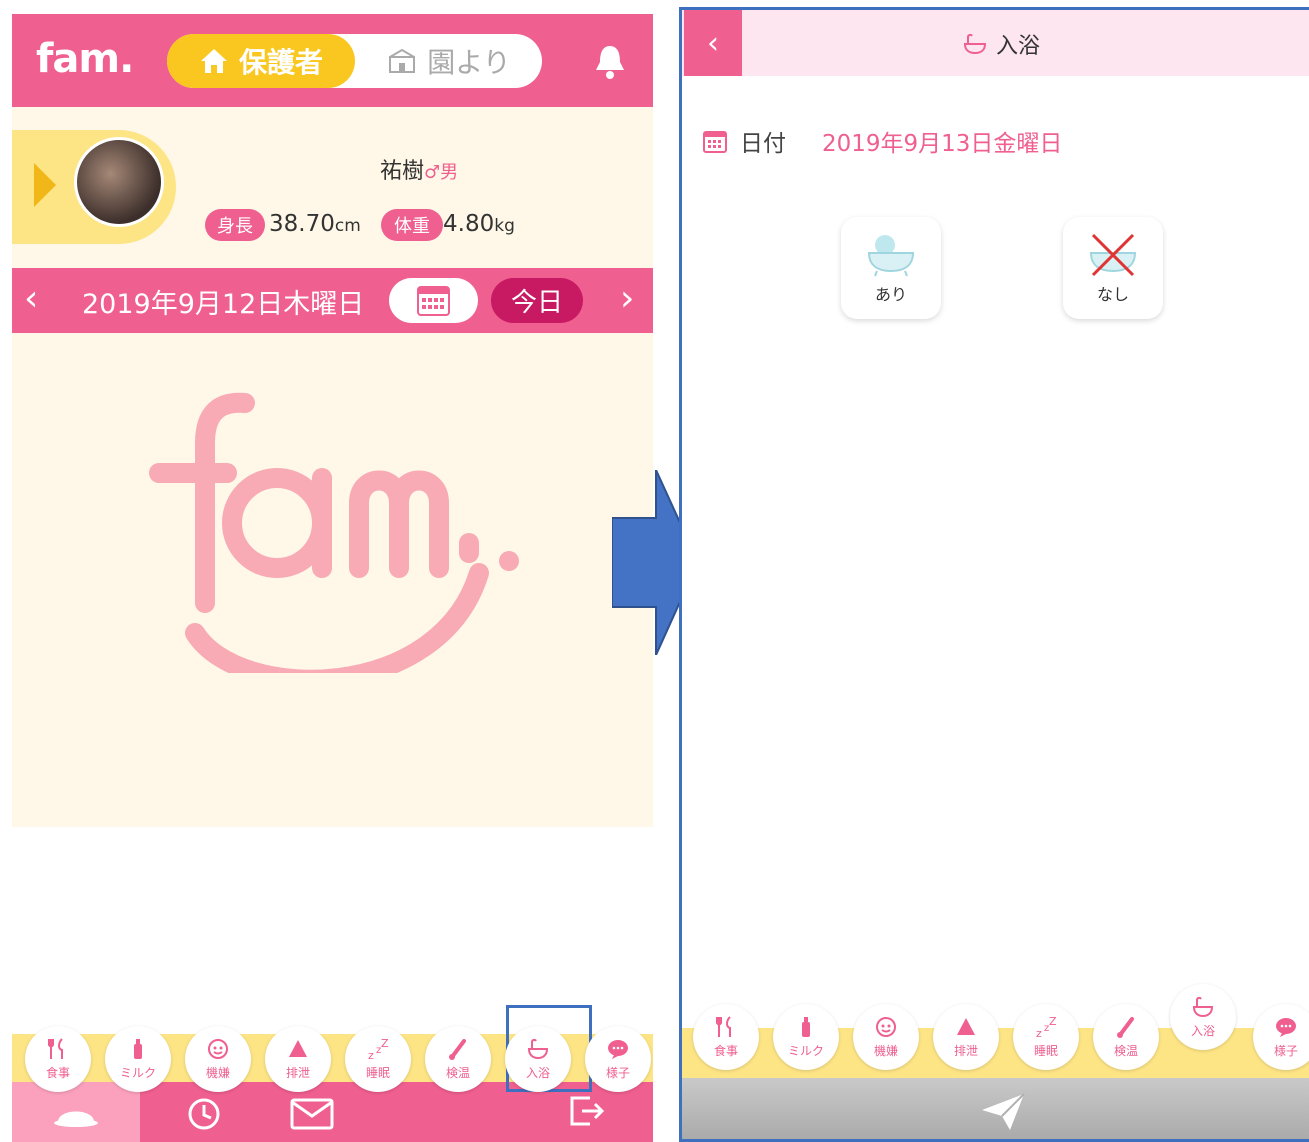 The image size is (1309, 1142). Describe the element at coordinates (942, 141) in the screenshot. I see `date-value: 2019年9月13日金曜日` at that location.